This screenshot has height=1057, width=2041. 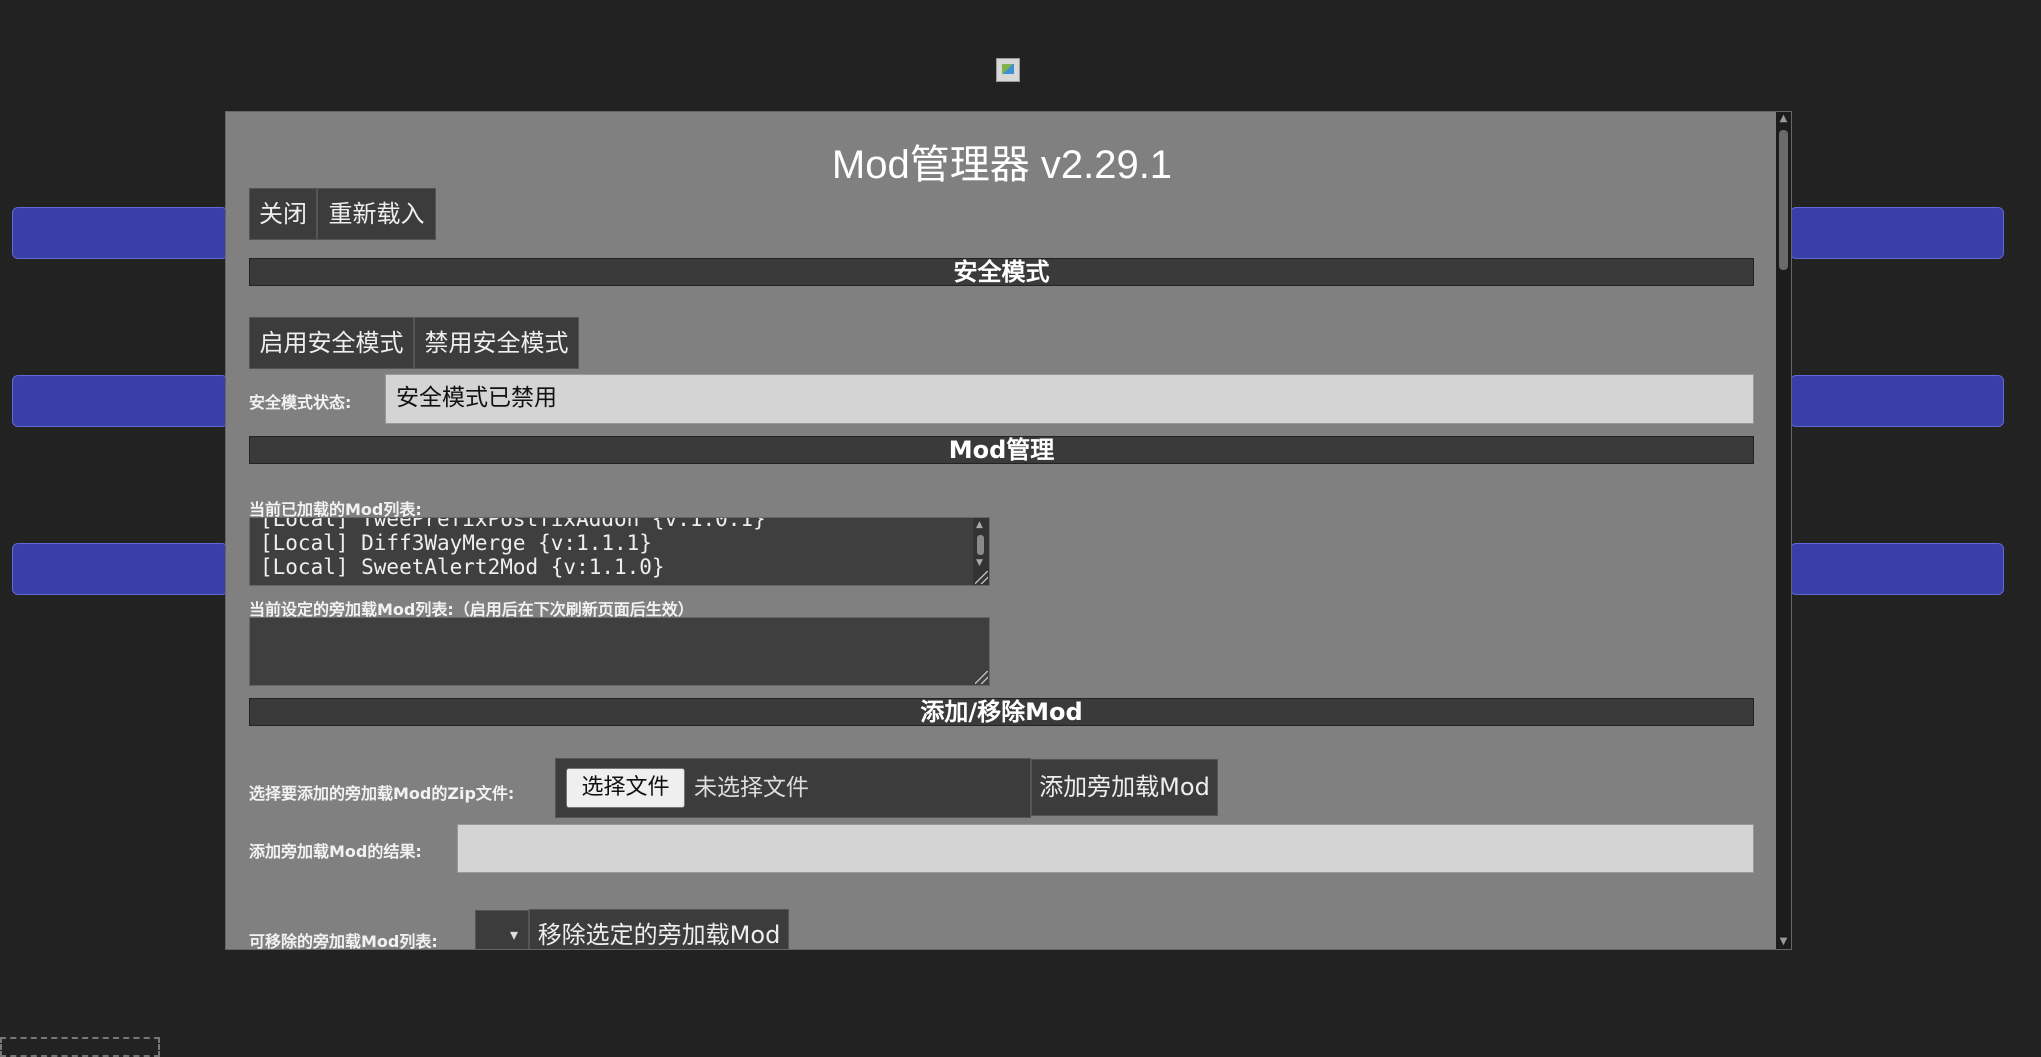 I want to click on scroll-down-icon: ▼, so click(x=1783, y=942).